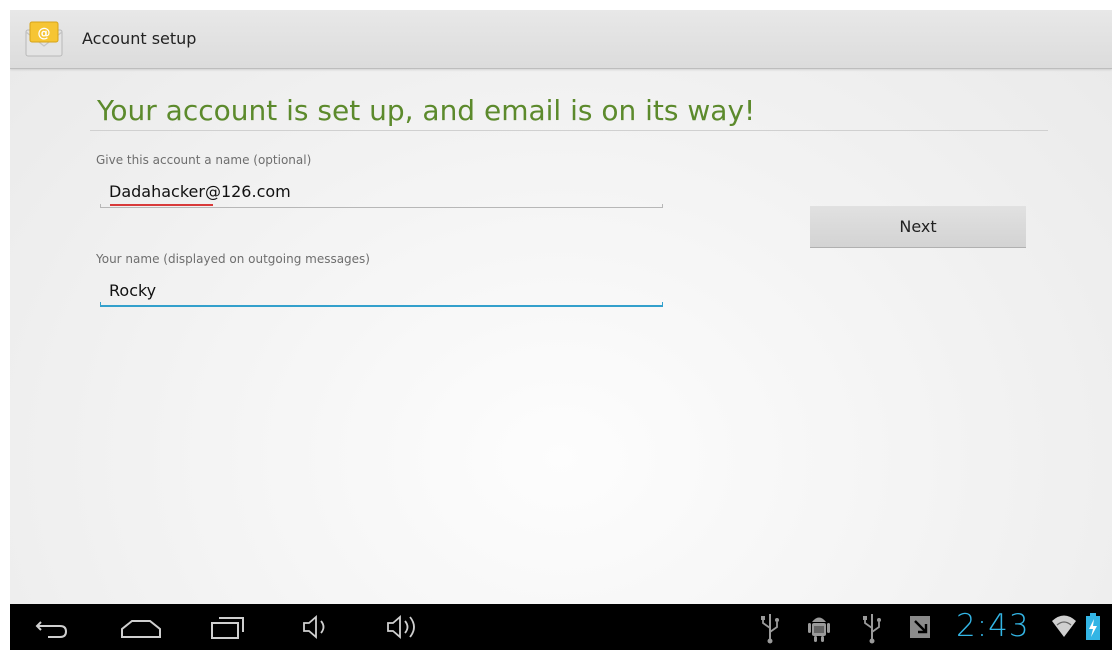 The height and width of the screenshot is (650, 1112). Describe the element at coordinates (920, 627) in the screenshot. I see `download-icon` at that location.